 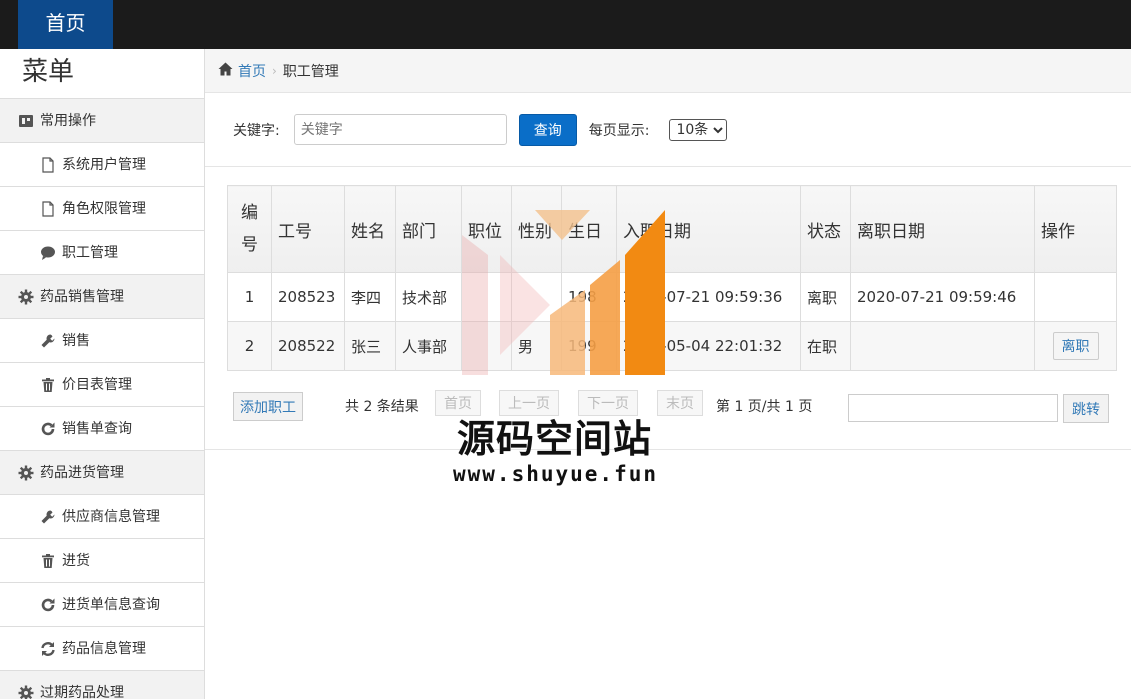 I want to click on cell-leave-date: 2020-07-21 09:59:46, so click(x=942, y=297).